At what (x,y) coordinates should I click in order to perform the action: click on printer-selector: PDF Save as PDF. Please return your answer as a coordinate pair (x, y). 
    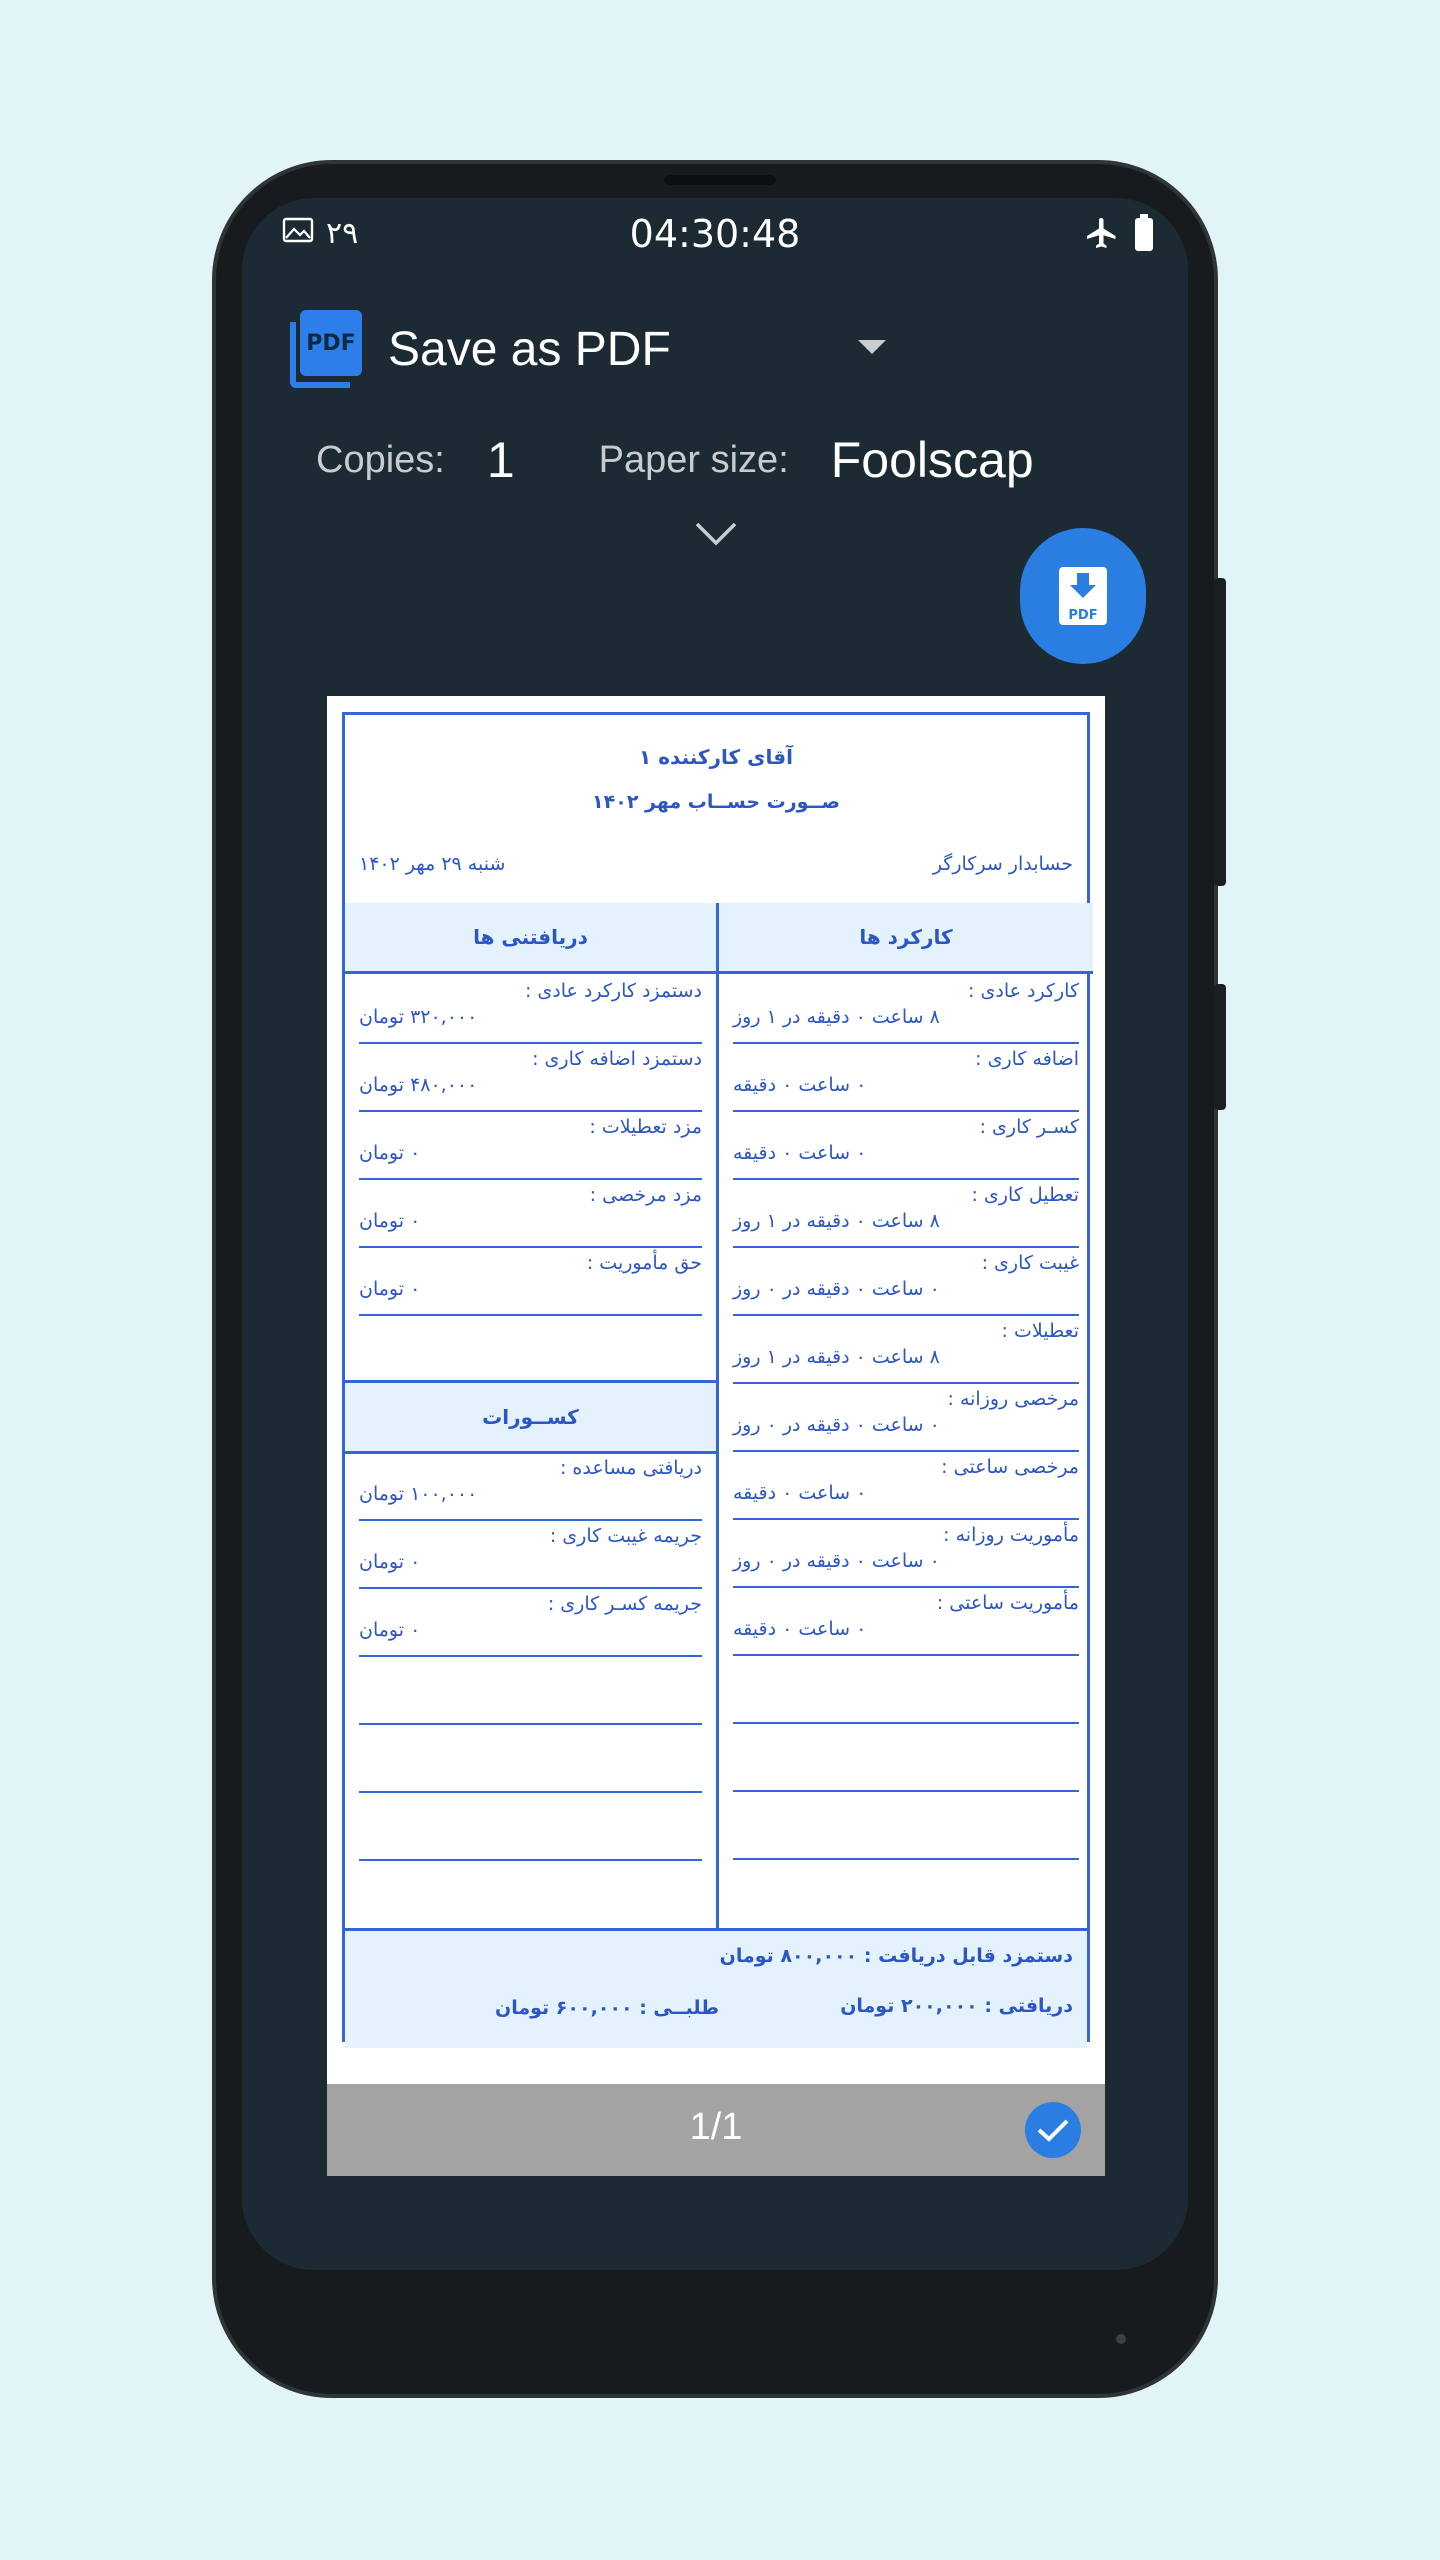
    Looking at the image, I should click on (480, 349).